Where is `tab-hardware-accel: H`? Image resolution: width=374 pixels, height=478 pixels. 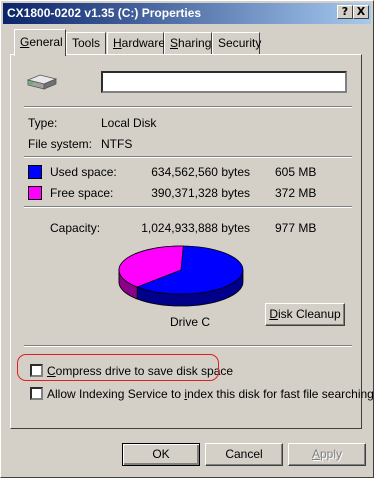
tab-hardware-accel: H is located at coordinates (117, 43).